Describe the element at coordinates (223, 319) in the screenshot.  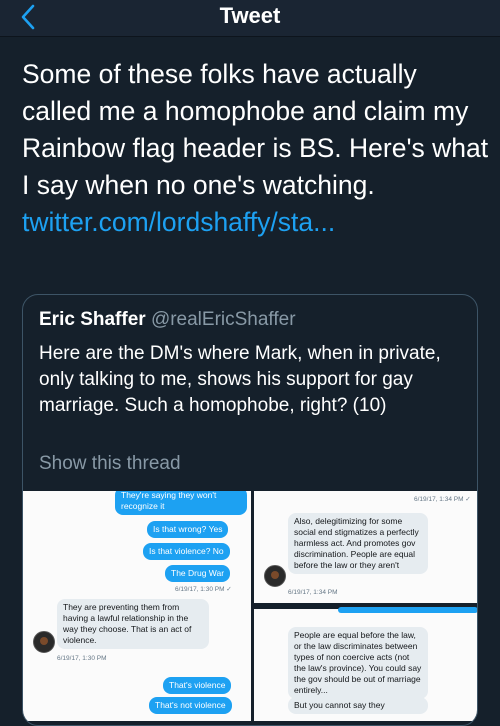
I see `quoted-author-handle: @realEricShaffer` at that location.